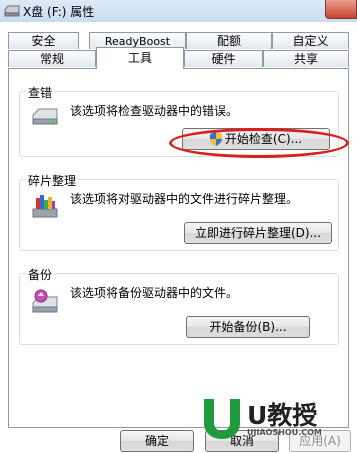  I want to click on ok-label: 确定, so click(156, 441).